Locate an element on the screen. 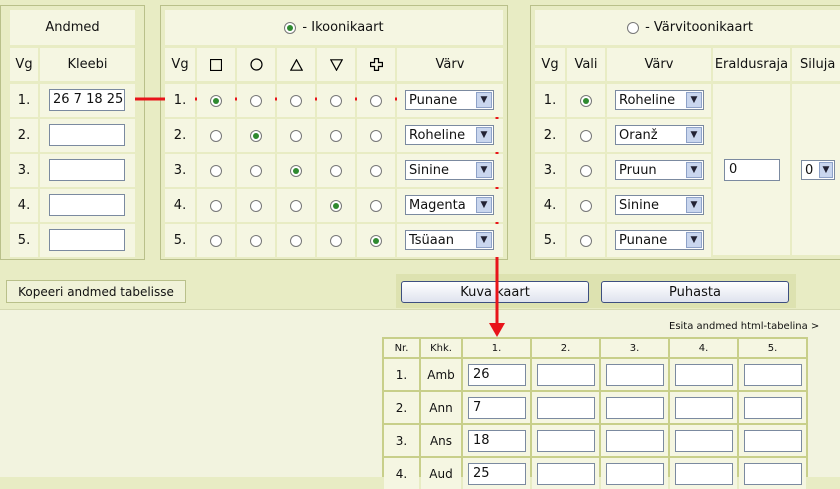  varvi-col-eraldus: Eraldusraja is located at coordinates (751, 64).